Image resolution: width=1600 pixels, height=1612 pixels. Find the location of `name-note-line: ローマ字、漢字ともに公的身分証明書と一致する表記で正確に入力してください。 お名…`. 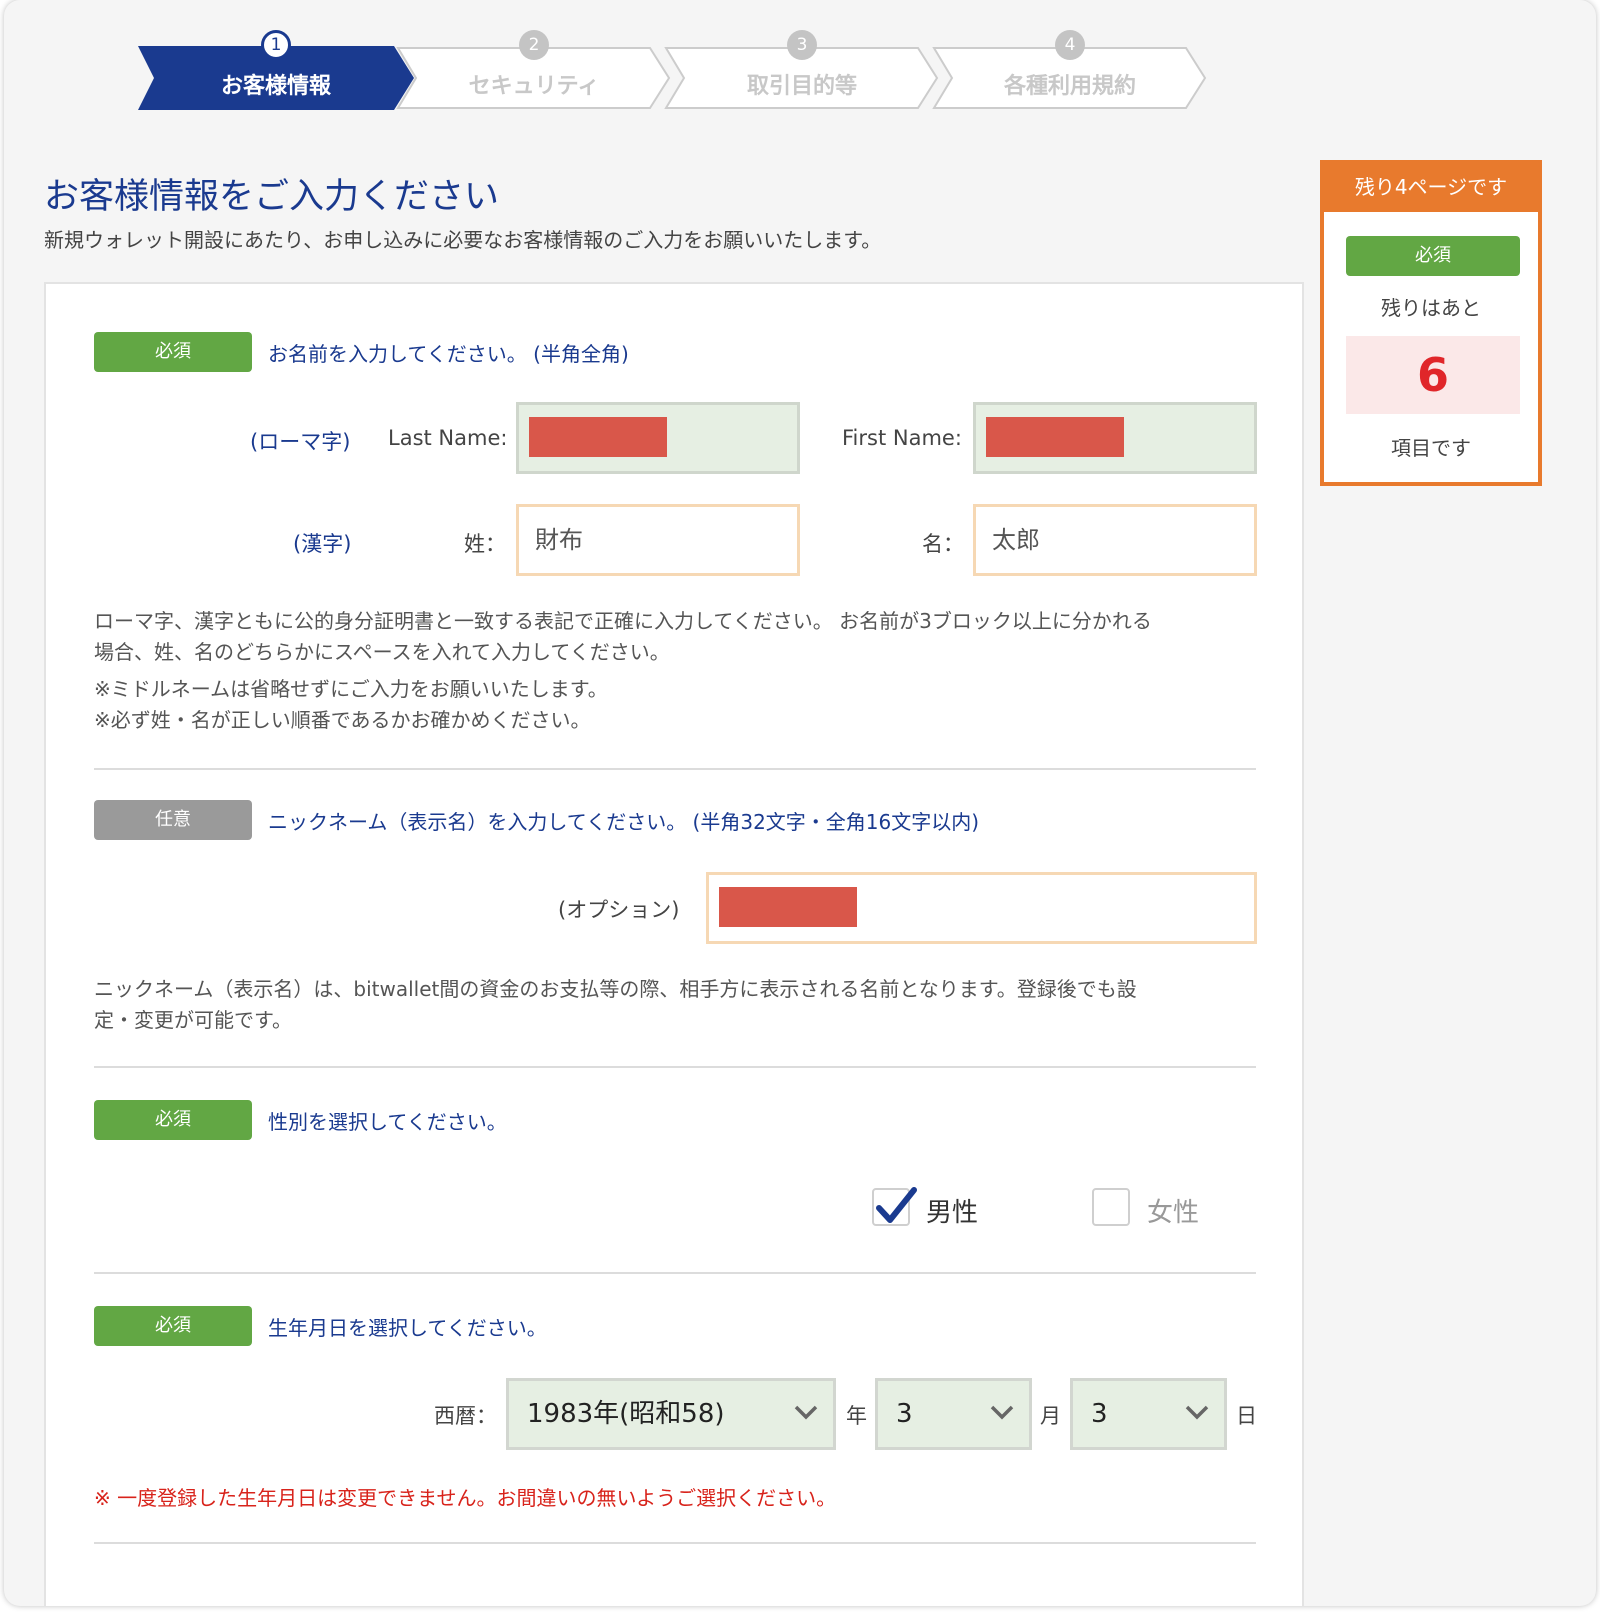

name-note-line: ローマ字、漢字ともに公的身分証明書と一致する表記で正確に入力してください。 お名… is located at coordinates (623, 621).